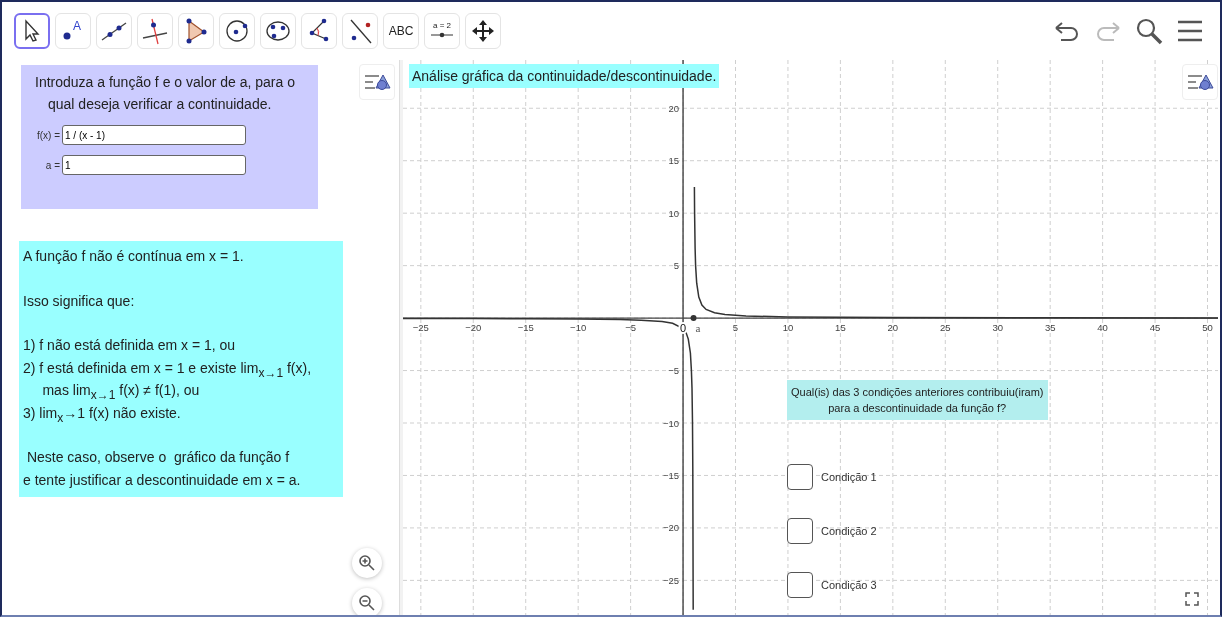 The width and height of the screenshot is (1222, 617). Describe the element at coordinates (1155, 328) in the screenshot. I see `tick-label: 45` at that location.